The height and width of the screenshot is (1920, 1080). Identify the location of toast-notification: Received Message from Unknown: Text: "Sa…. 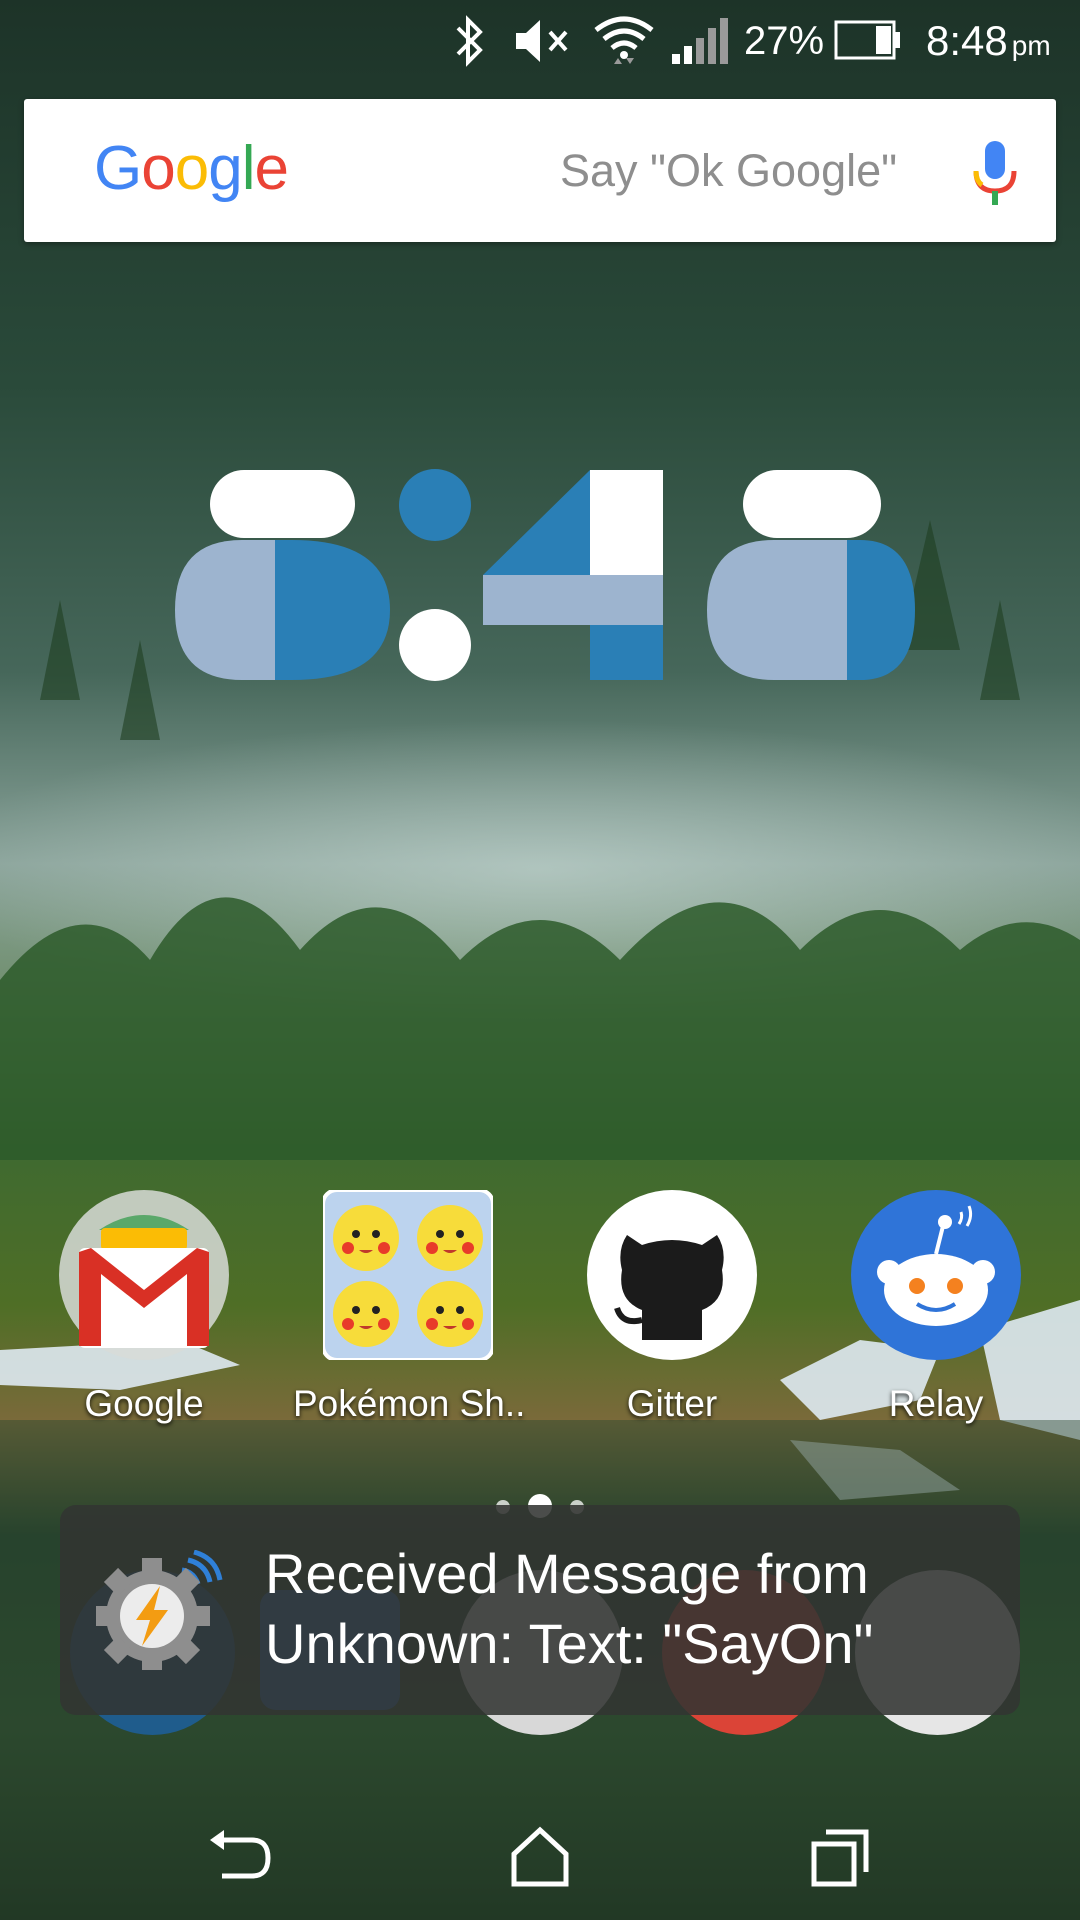
(540, 1610).